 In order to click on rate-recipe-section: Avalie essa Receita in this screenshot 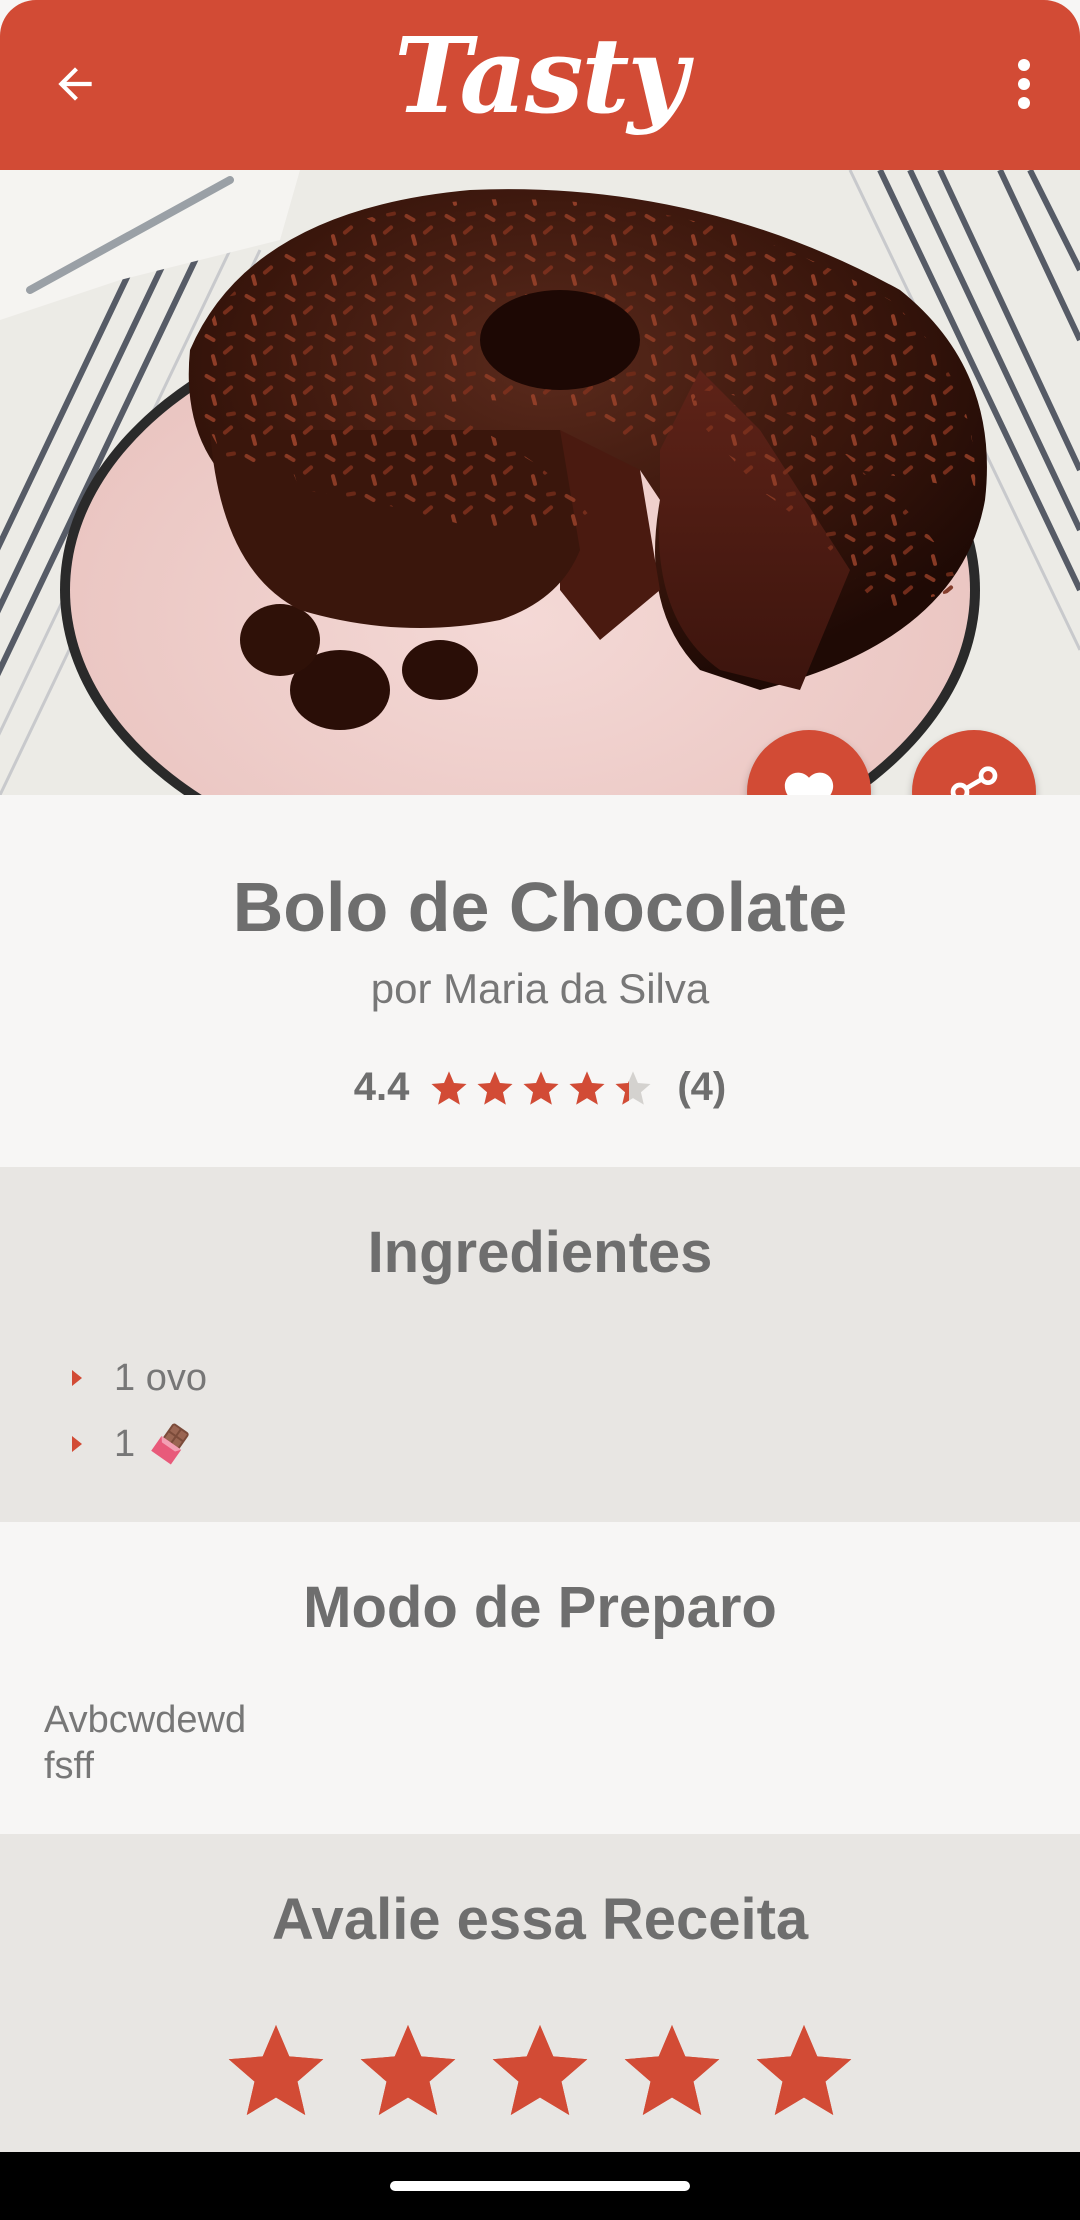, I will do `click(540, 1993)`.